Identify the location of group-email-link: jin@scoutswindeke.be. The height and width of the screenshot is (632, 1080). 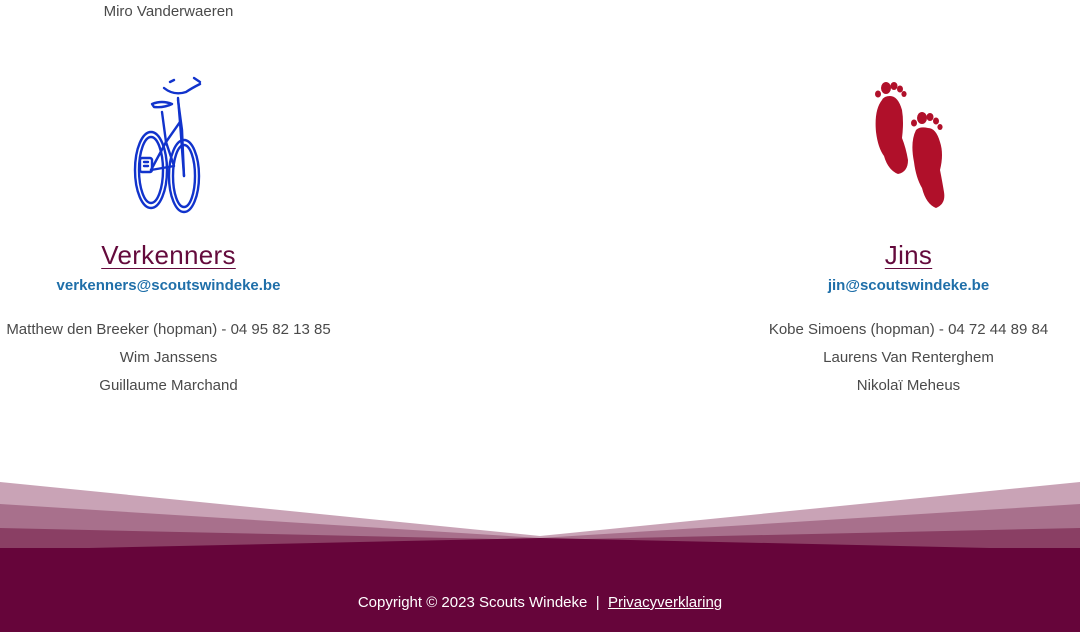
(908, 285).